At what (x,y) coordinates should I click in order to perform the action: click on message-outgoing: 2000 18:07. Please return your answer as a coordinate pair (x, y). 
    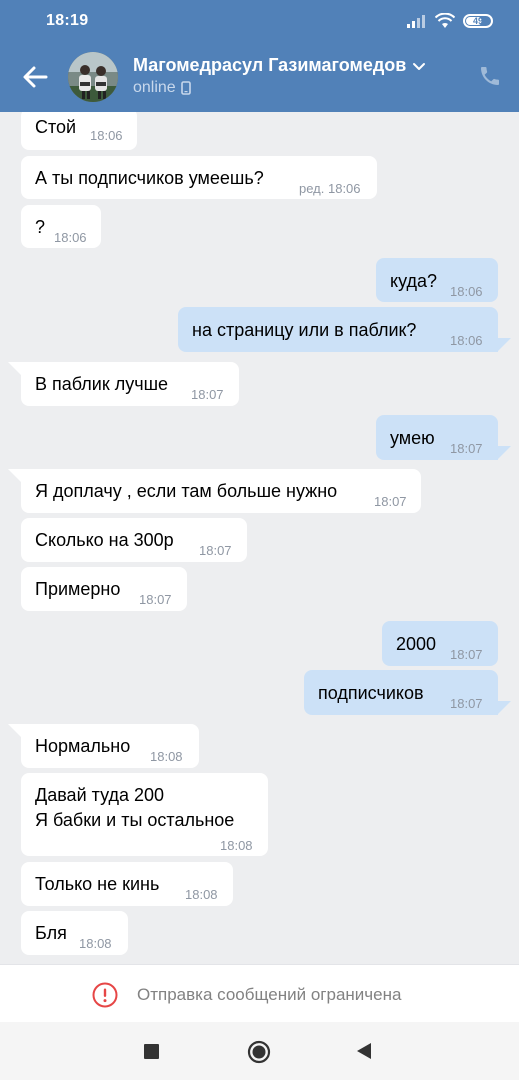
    Looking at the image, I should click on (440, 643).